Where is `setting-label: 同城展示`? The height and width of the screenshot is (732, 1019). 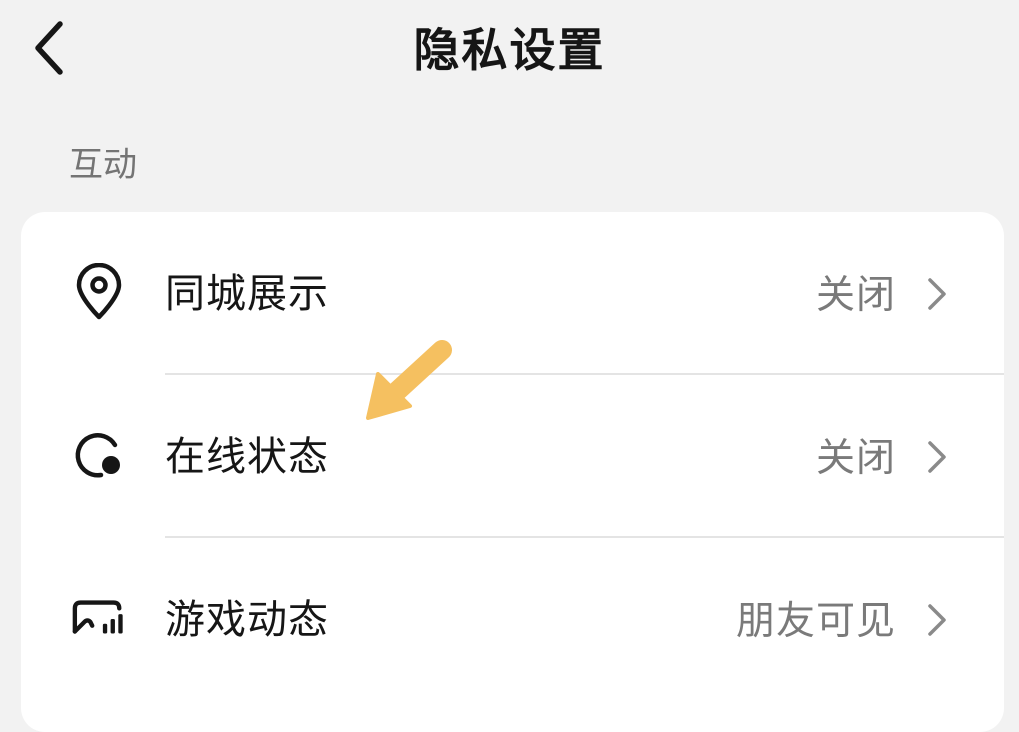 setting-label: 同城展示 is located at coordinates (247, 294).